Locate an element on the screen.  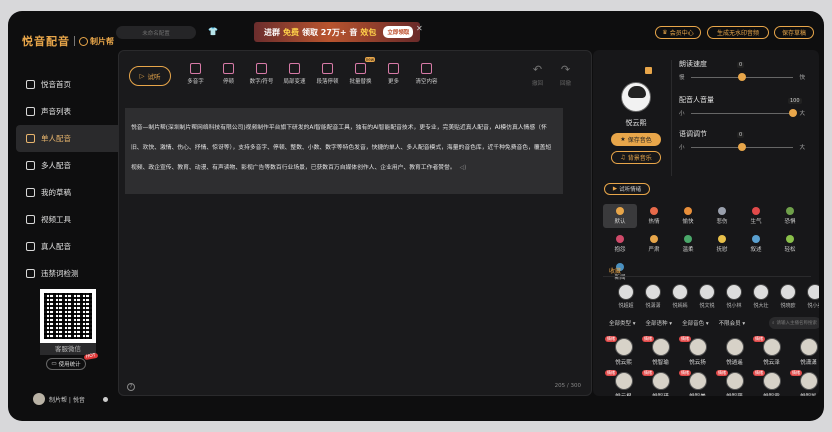
help-icon: ? is located at coordinates (131, 387).